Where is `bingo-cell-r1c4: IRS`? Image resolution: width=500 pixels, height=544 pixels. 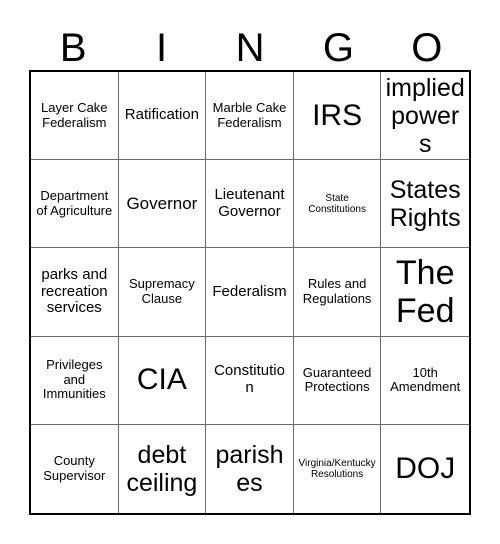 bingo-cell-r1c4: IRS is located at coordinates (337, 116).